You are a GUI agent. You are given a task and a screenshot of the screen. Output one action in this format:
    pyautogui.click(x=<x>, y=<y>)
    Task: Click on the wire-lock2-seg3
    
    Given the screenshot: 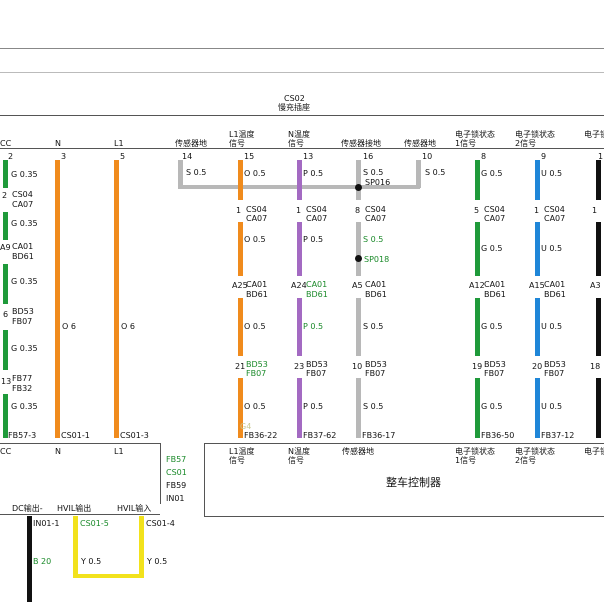 What is the action you would take?
    pyautogui.click(x=537, y=327)
    